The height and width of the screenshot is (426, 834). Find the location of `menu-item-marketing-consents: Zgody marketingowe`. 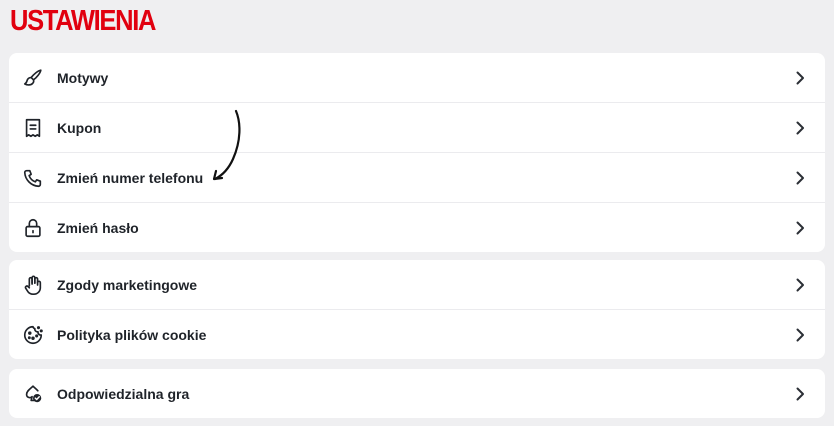

menu-item-marketing-consents: Zgody marketingowe is located at coordinates (417, 285).